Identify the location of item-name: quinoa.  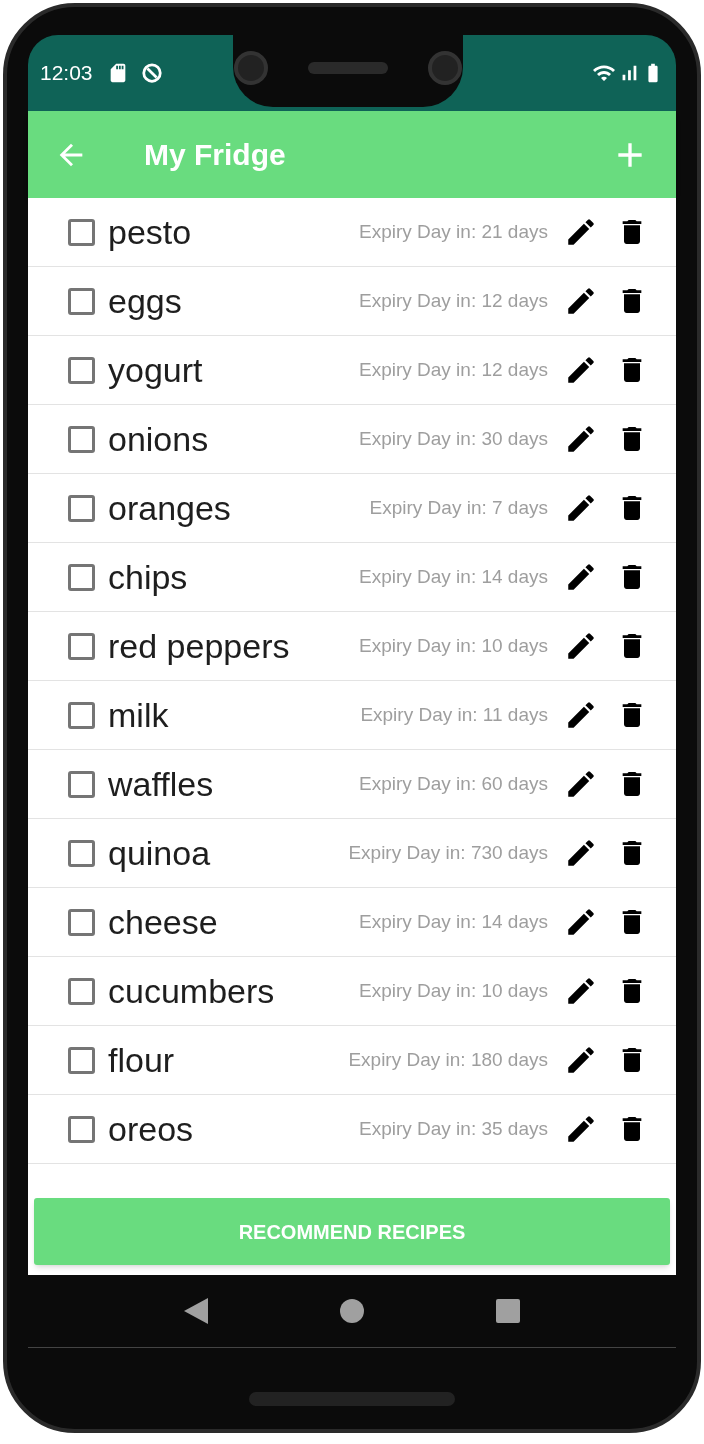
(159, 853).